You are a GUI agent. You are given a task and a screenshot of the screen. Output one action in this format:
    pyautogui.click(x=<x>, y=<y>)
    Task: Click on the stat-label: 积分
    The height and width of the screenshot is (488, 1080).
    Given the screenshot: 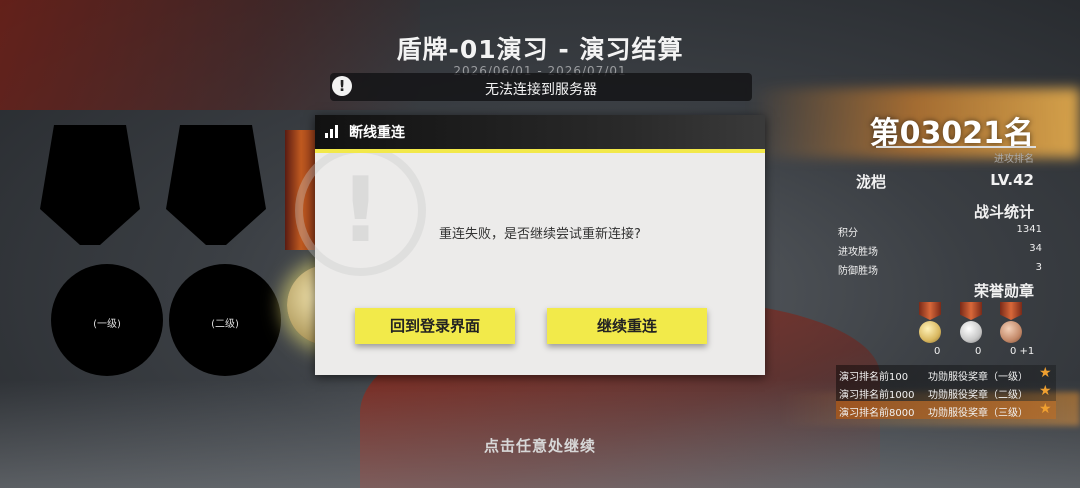 What is the action you would take?
    pyautogui.click(x=848, y=233)
    